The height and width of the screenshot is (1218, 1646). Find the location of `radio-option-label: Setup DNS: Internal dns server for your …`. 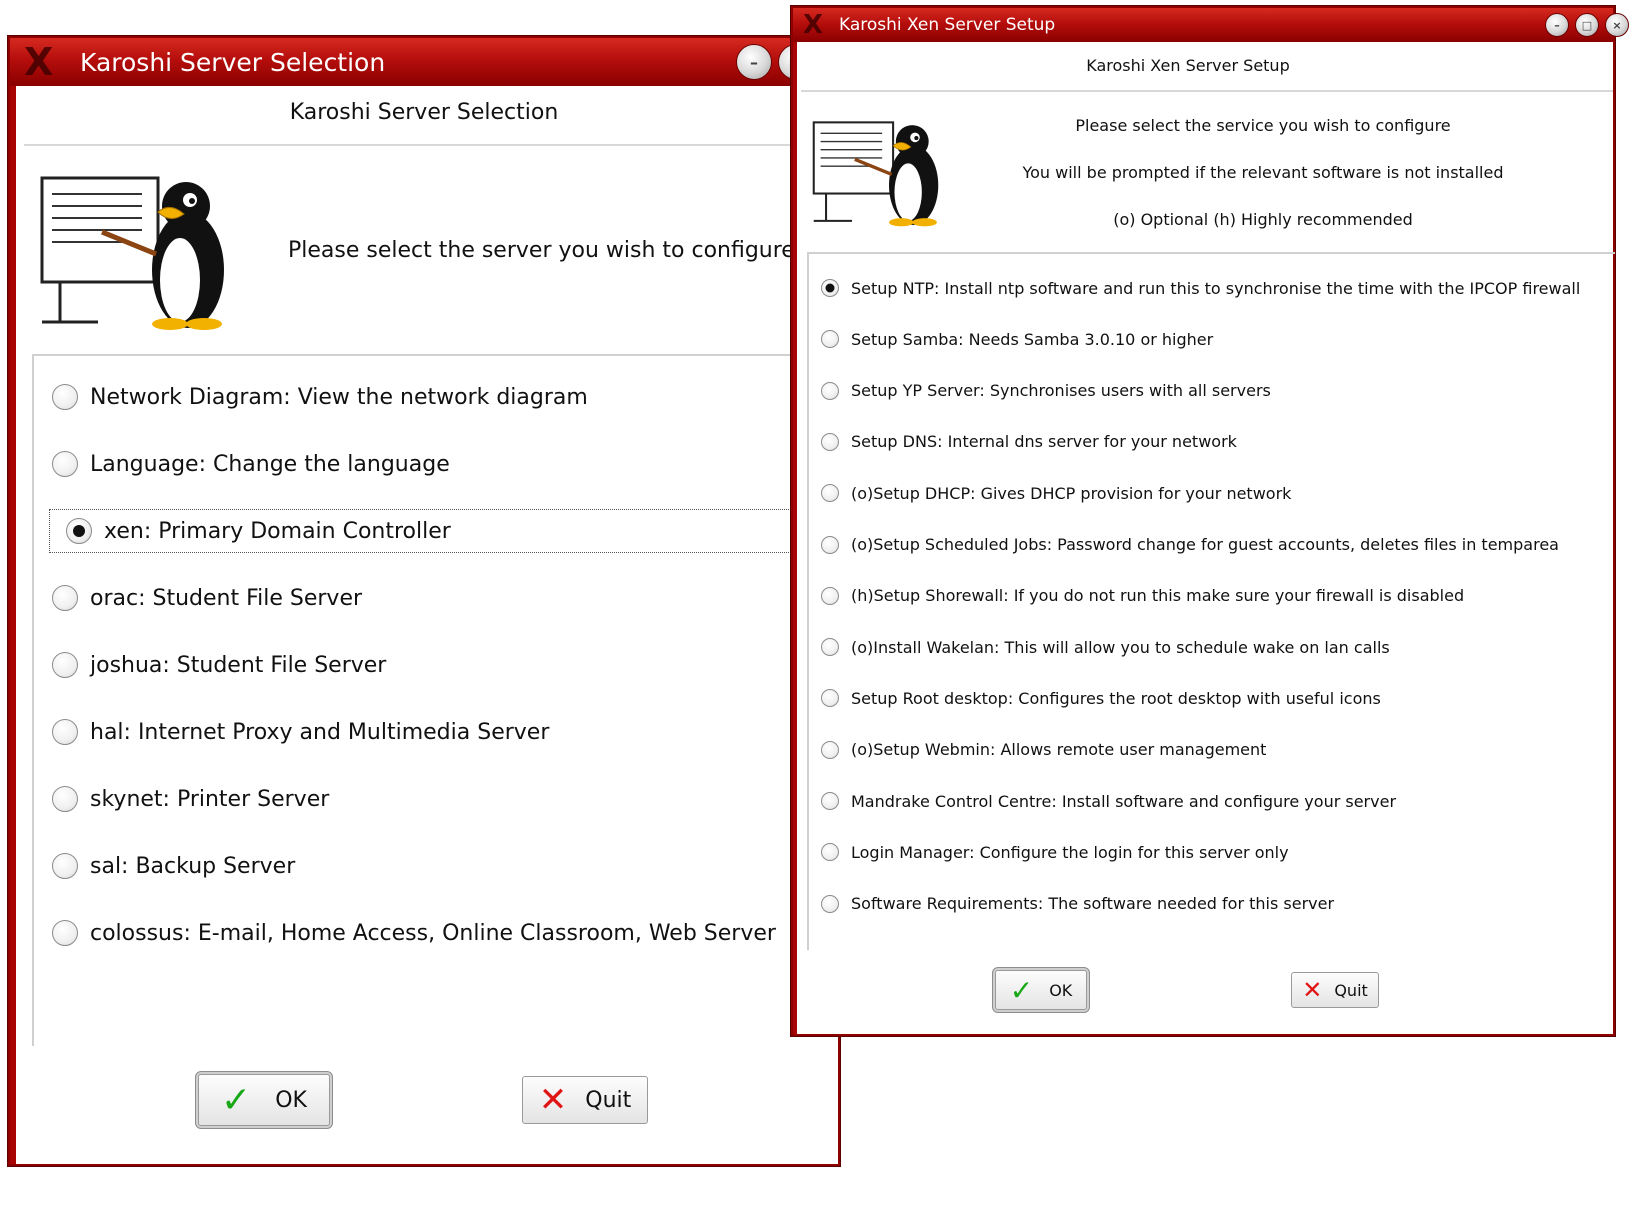

radio-option-label: Setup DNS: Internal dns server for your … is located at coordinates (1044, 442).